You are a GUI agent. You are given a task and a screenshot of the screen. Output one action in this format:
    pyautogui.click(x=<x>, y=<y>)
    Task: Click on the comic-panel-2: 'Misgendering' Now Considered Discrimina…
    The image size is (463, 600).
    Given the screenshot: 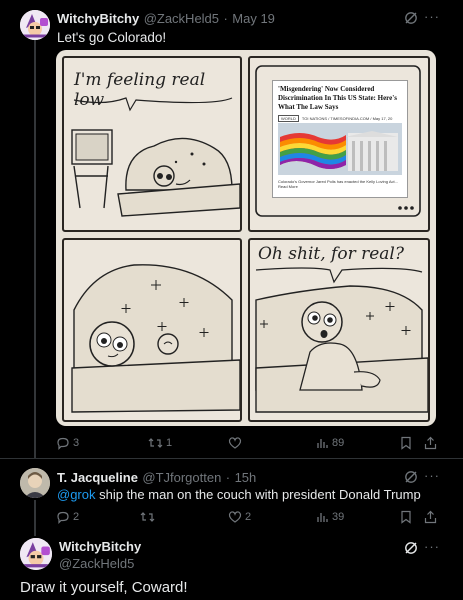 What is the action you would take?
    pyautogui.click(x=339, y=144)
    